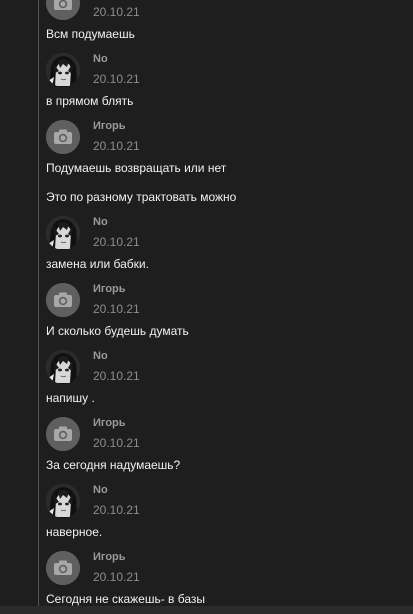 Image resolution: width=413 pixels, height=614 pixels. What do you see at coordinates (136, 168) in the screenshot?
I see `message-text: Подумаешь возвращать или нет` at bounding box center [136, 168].